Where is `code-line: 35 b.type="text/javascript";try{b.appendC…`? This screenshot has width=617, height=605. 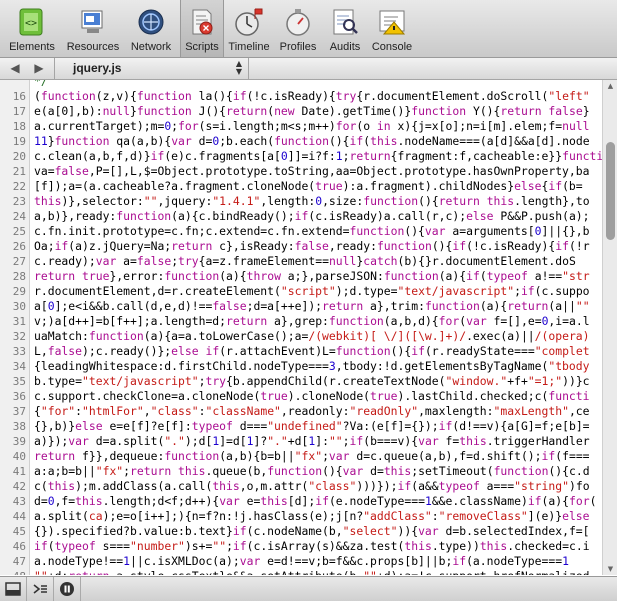
code-line: 35 b.type="text/javascript";try{b.appendC… is located at coordinates (301, 381).